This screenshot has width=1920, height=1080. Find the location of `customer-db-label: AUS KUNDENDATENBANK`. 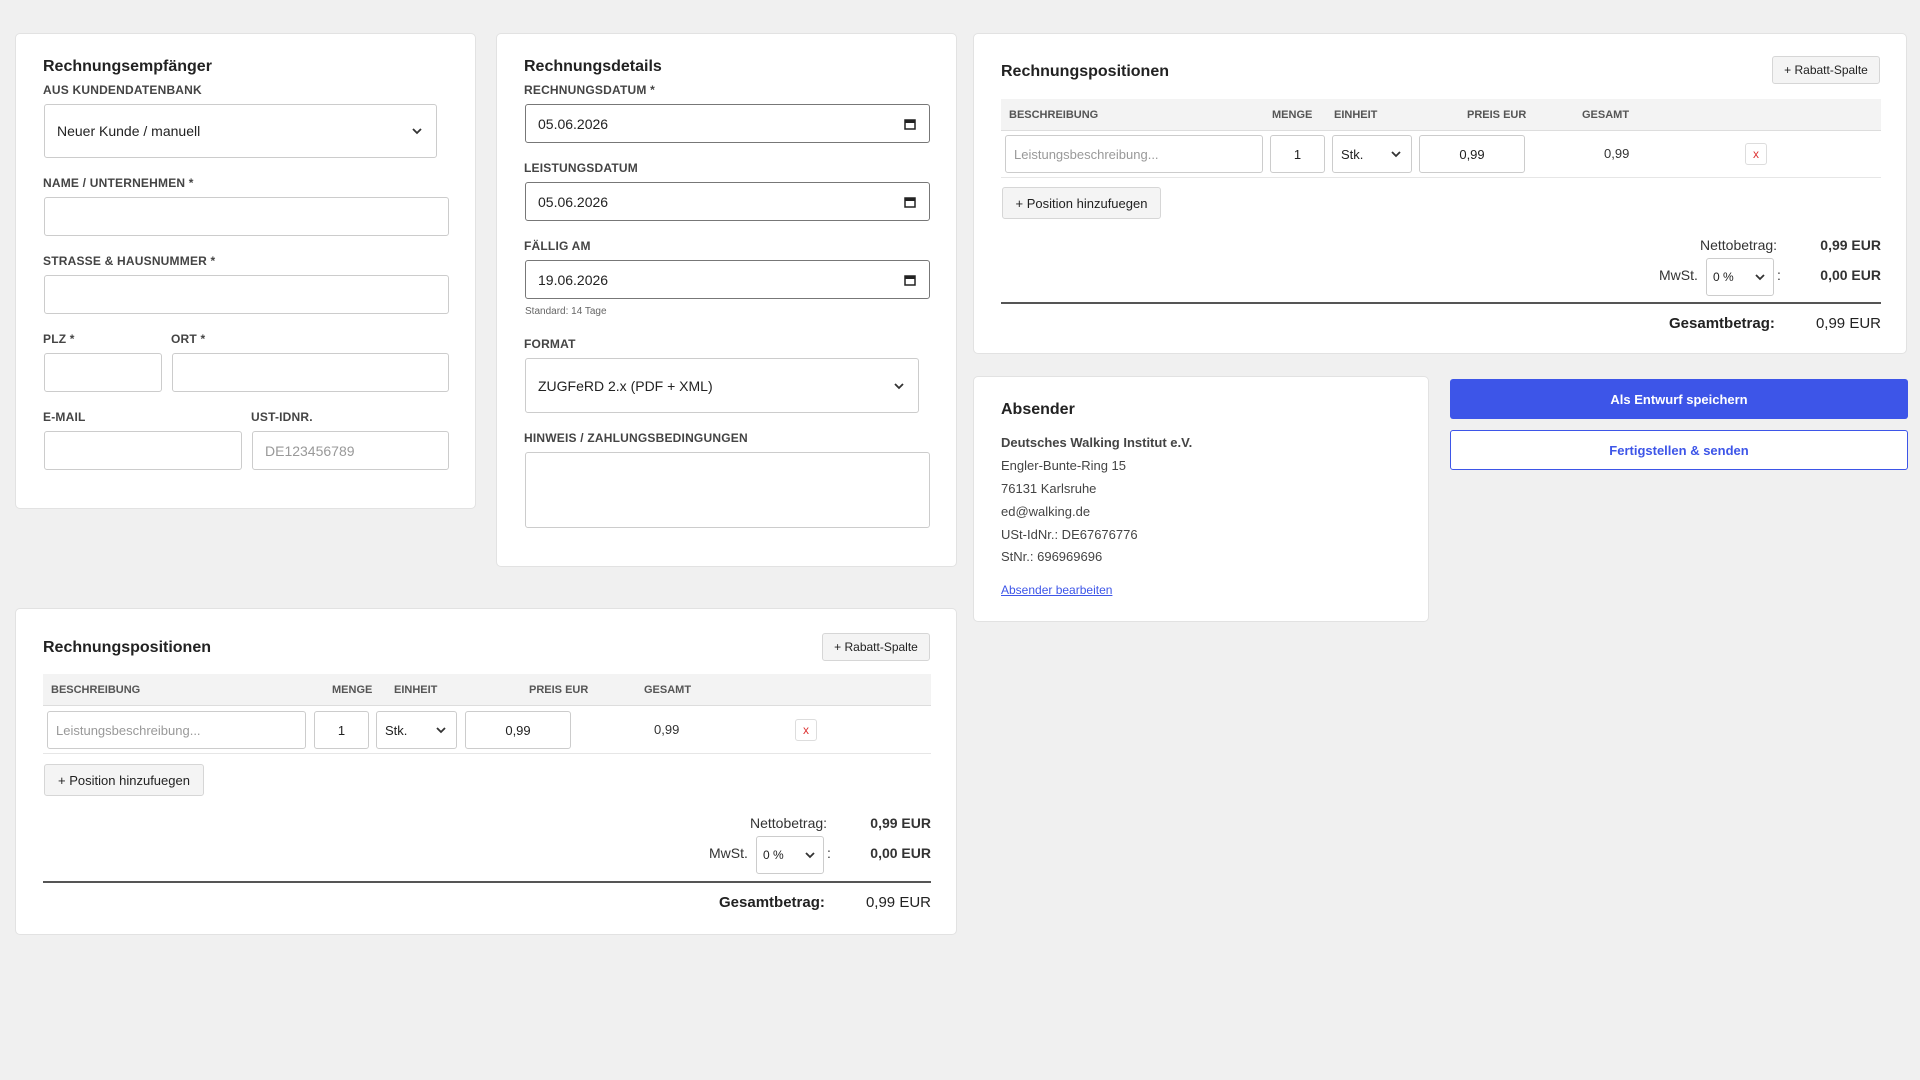

customer-db-label: AUS KUNDENDATENBANK is located at coordinates (122, 90).